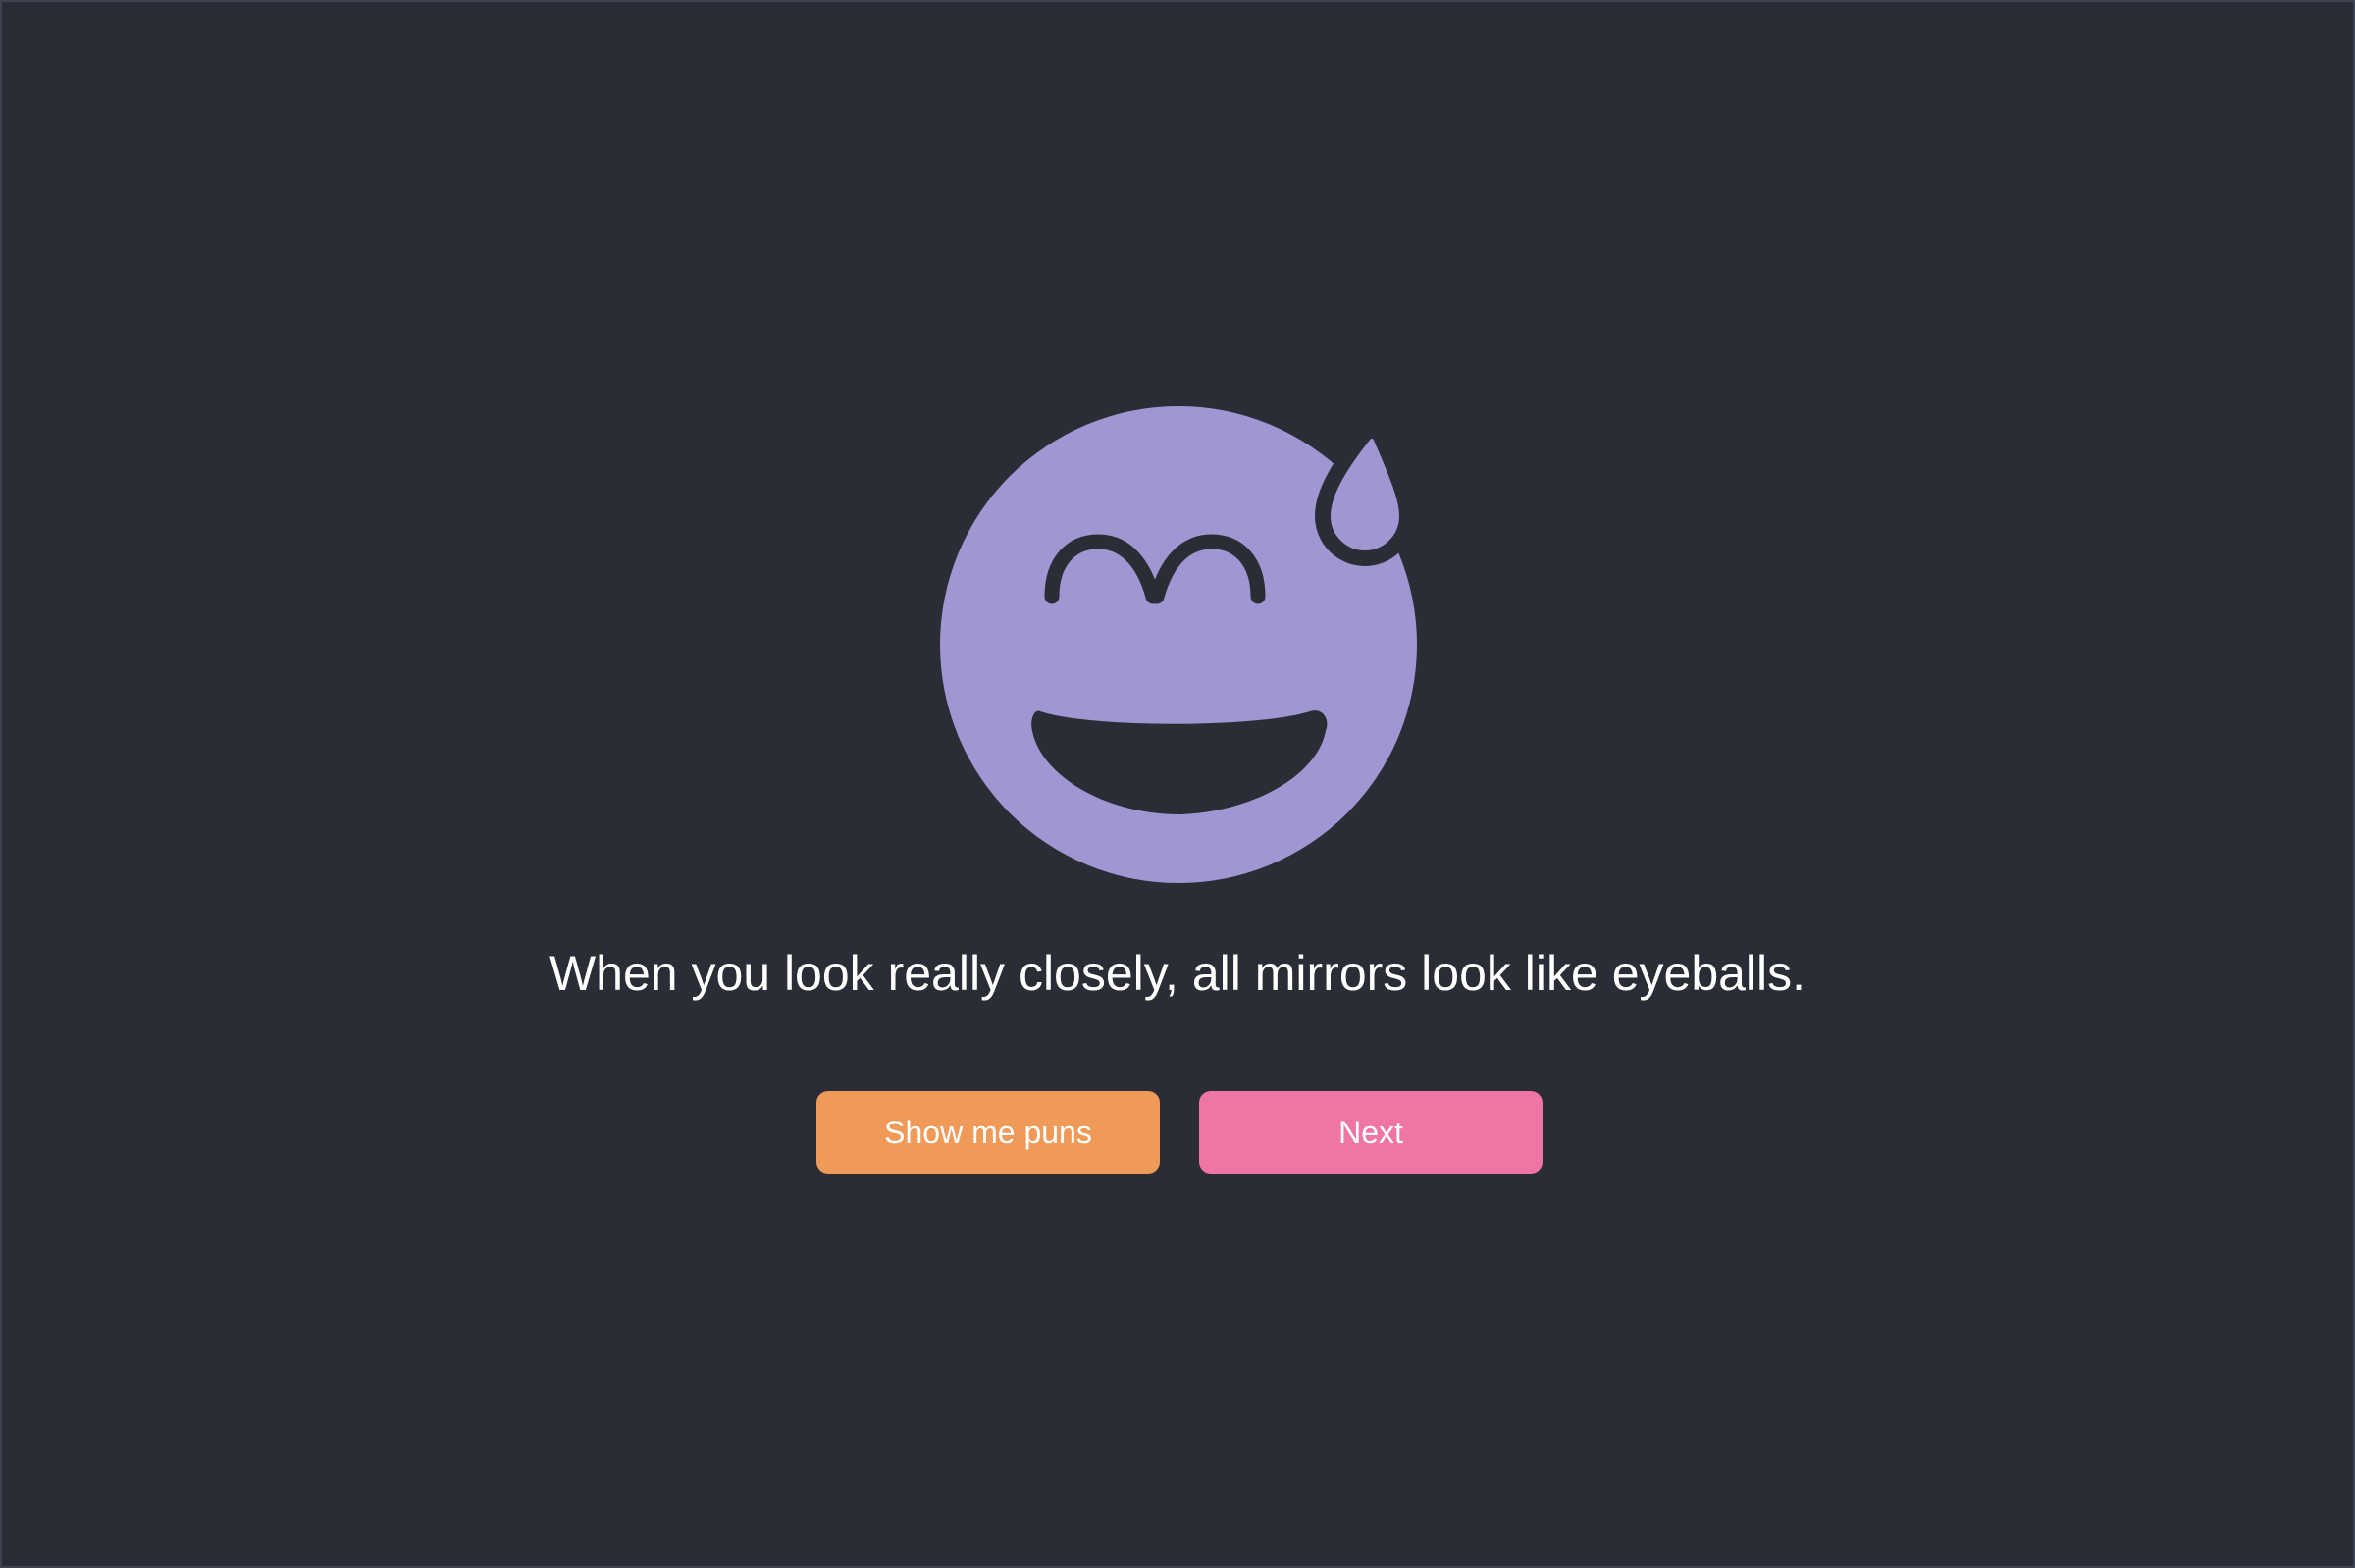 The width and height of the screenshot is (2355, 1568). Describe the element at coordinates (988, 1132) in the screenshot. I see `show-me-puns-button: Show me puns` at that location.